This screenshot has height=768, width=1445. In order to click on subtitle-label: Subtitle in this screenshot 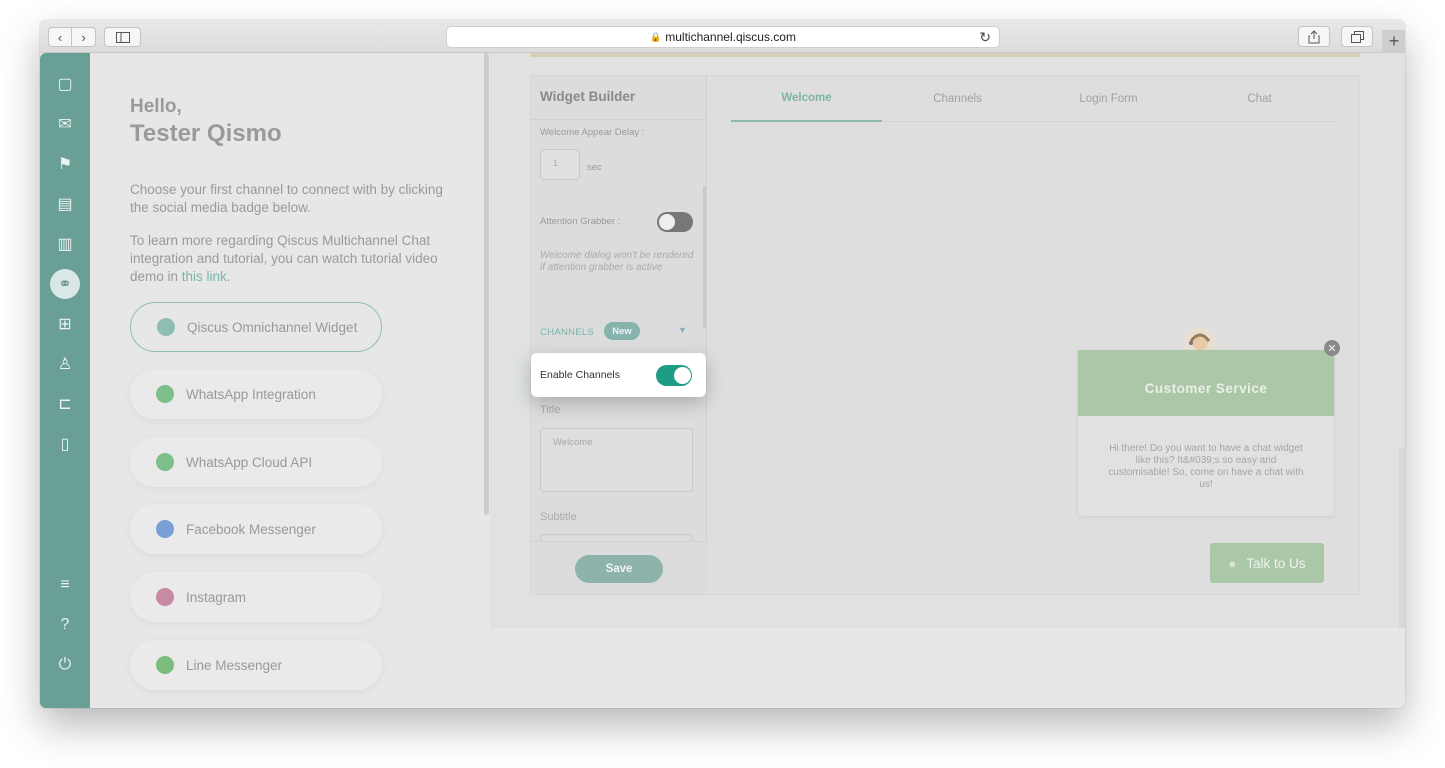, I will do `click(558, 517)`.